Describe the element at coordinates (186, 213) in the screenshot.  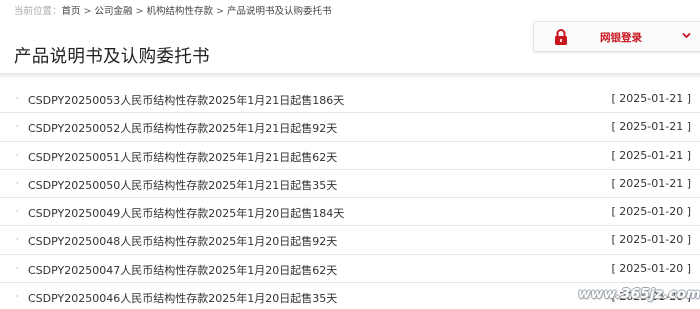
I see `list-item-link: CSDPY20250049人民币结构性存款2025年1月20日起售184天` at that location.